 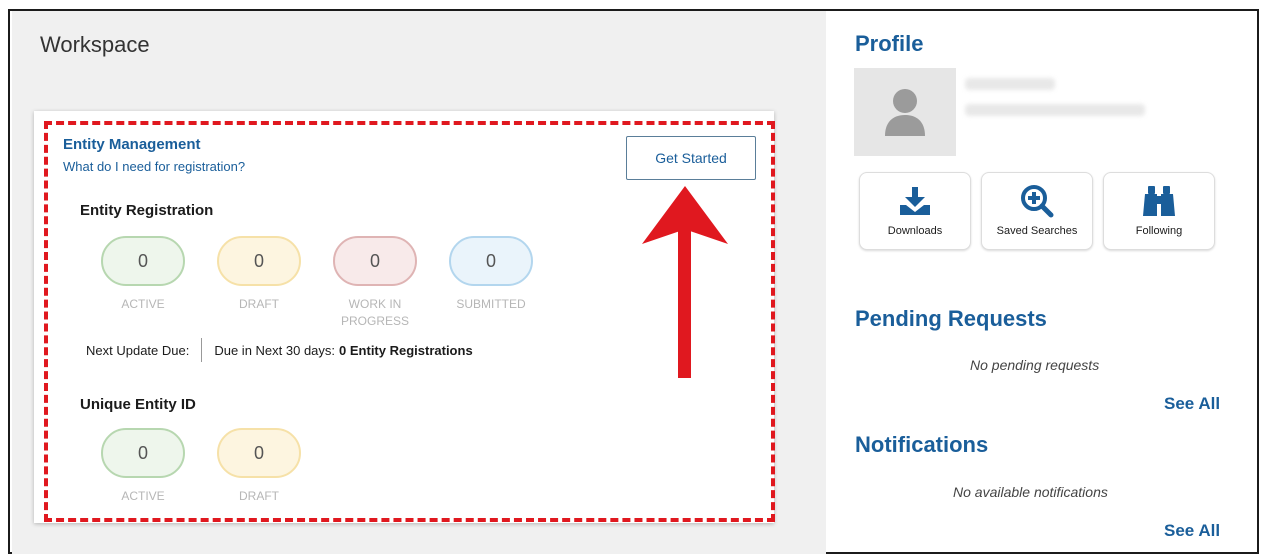 I want to click on binoculars-icon, so click(x=1159, y=201).